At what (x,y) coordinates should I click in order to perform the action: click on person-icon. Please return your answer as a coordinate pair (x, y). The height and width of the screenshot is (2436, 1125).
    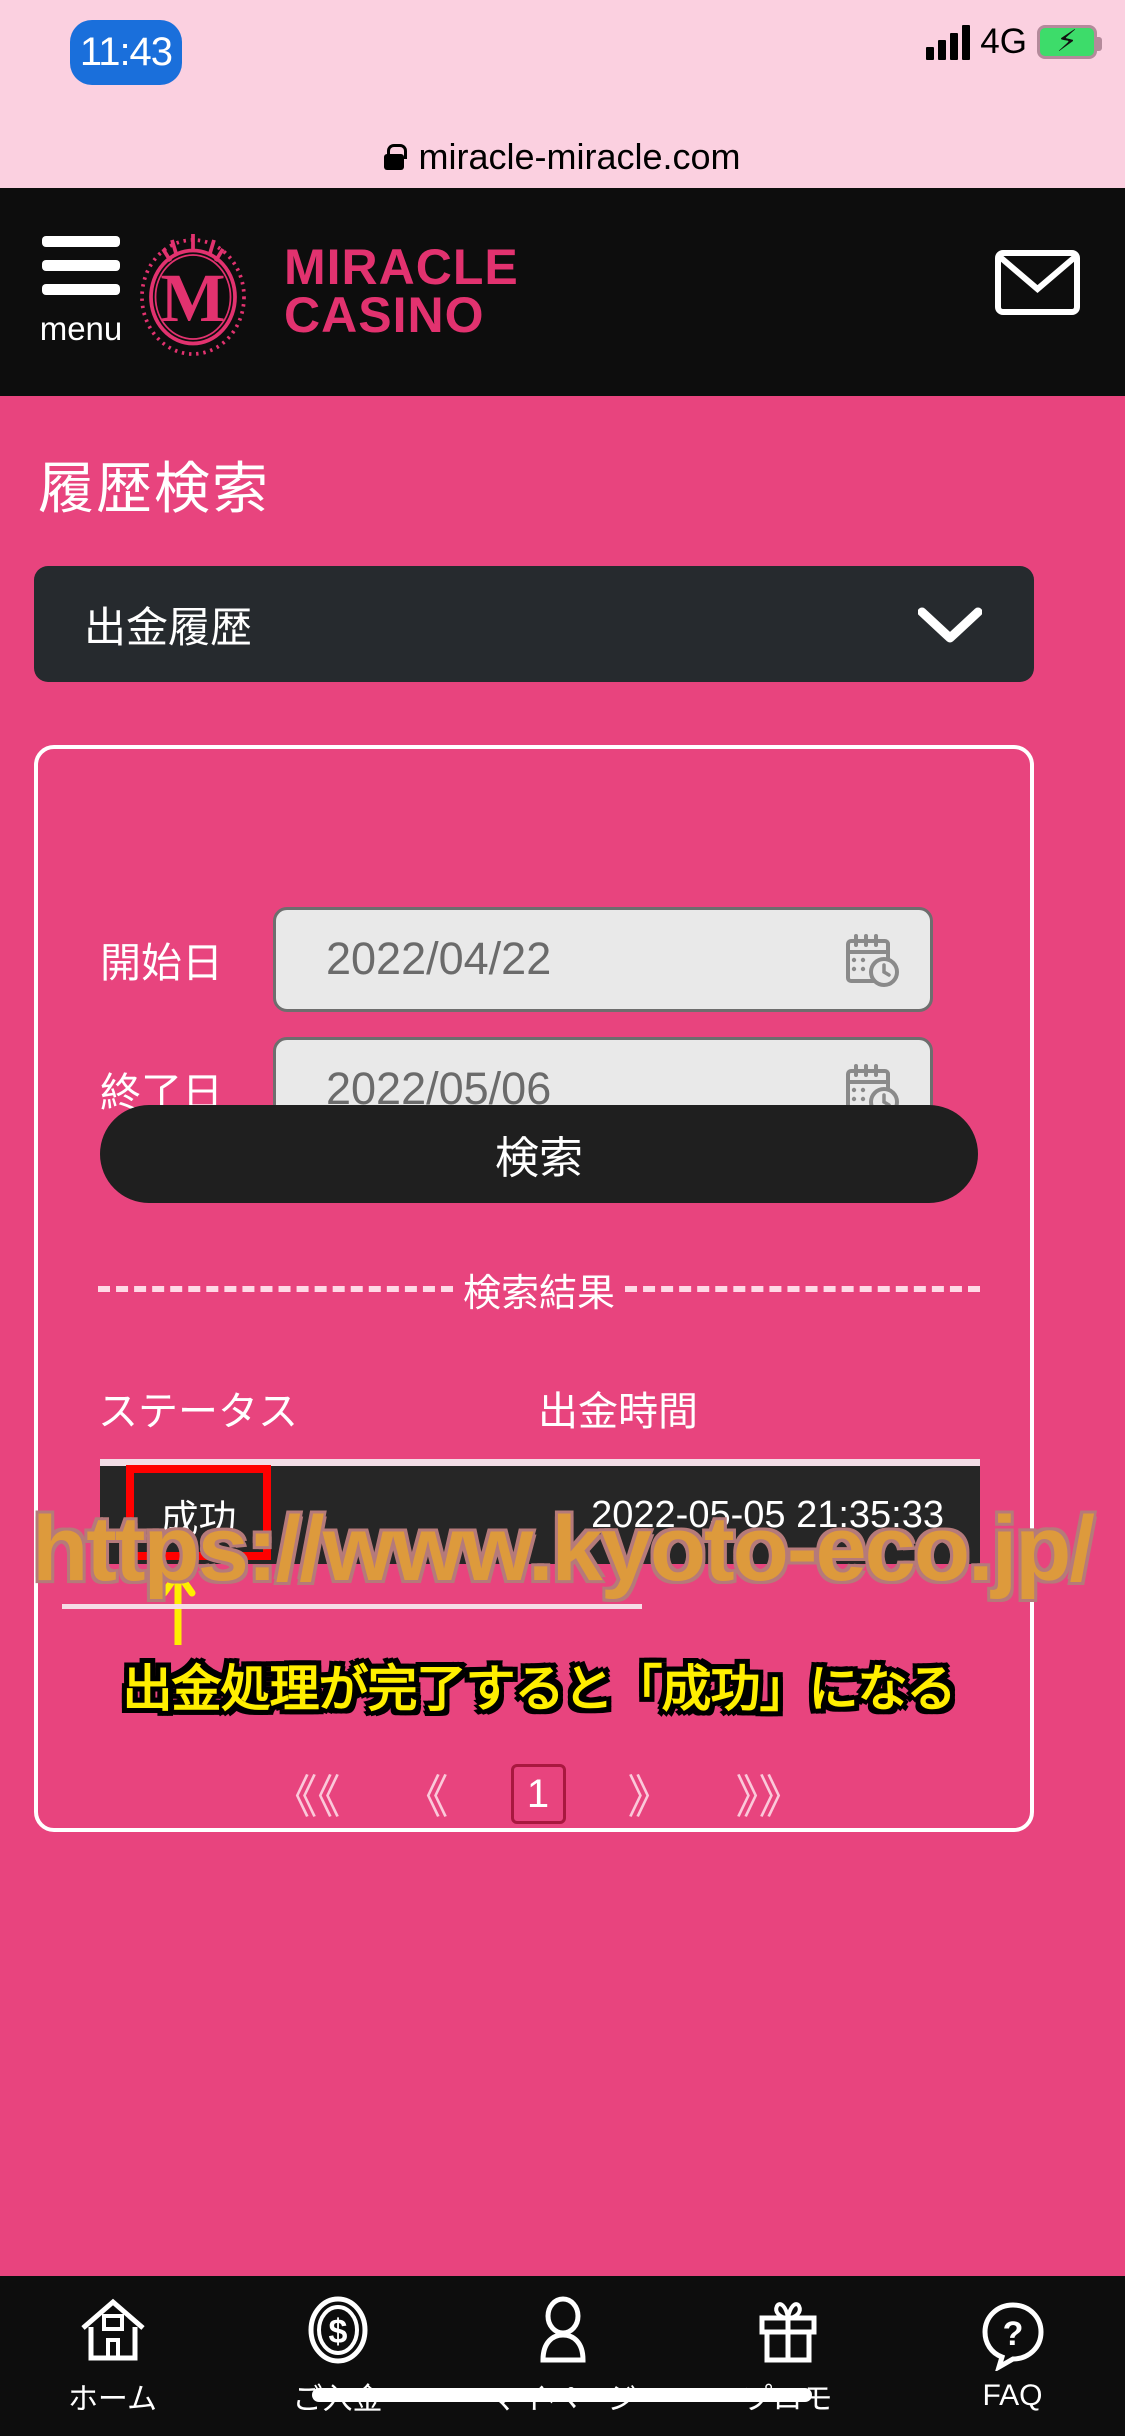
    Looking at the image, I should click on (562, 2329).